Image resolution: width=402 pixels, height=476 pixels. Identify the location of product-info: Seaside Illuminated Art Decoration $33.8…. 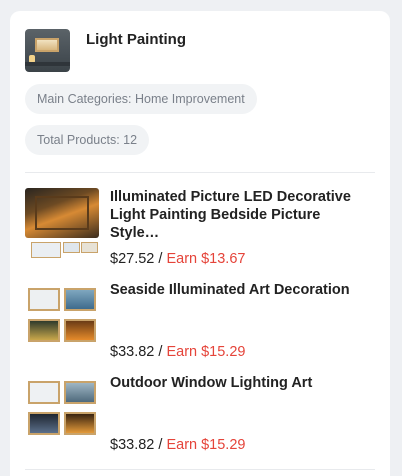
(241, 321).